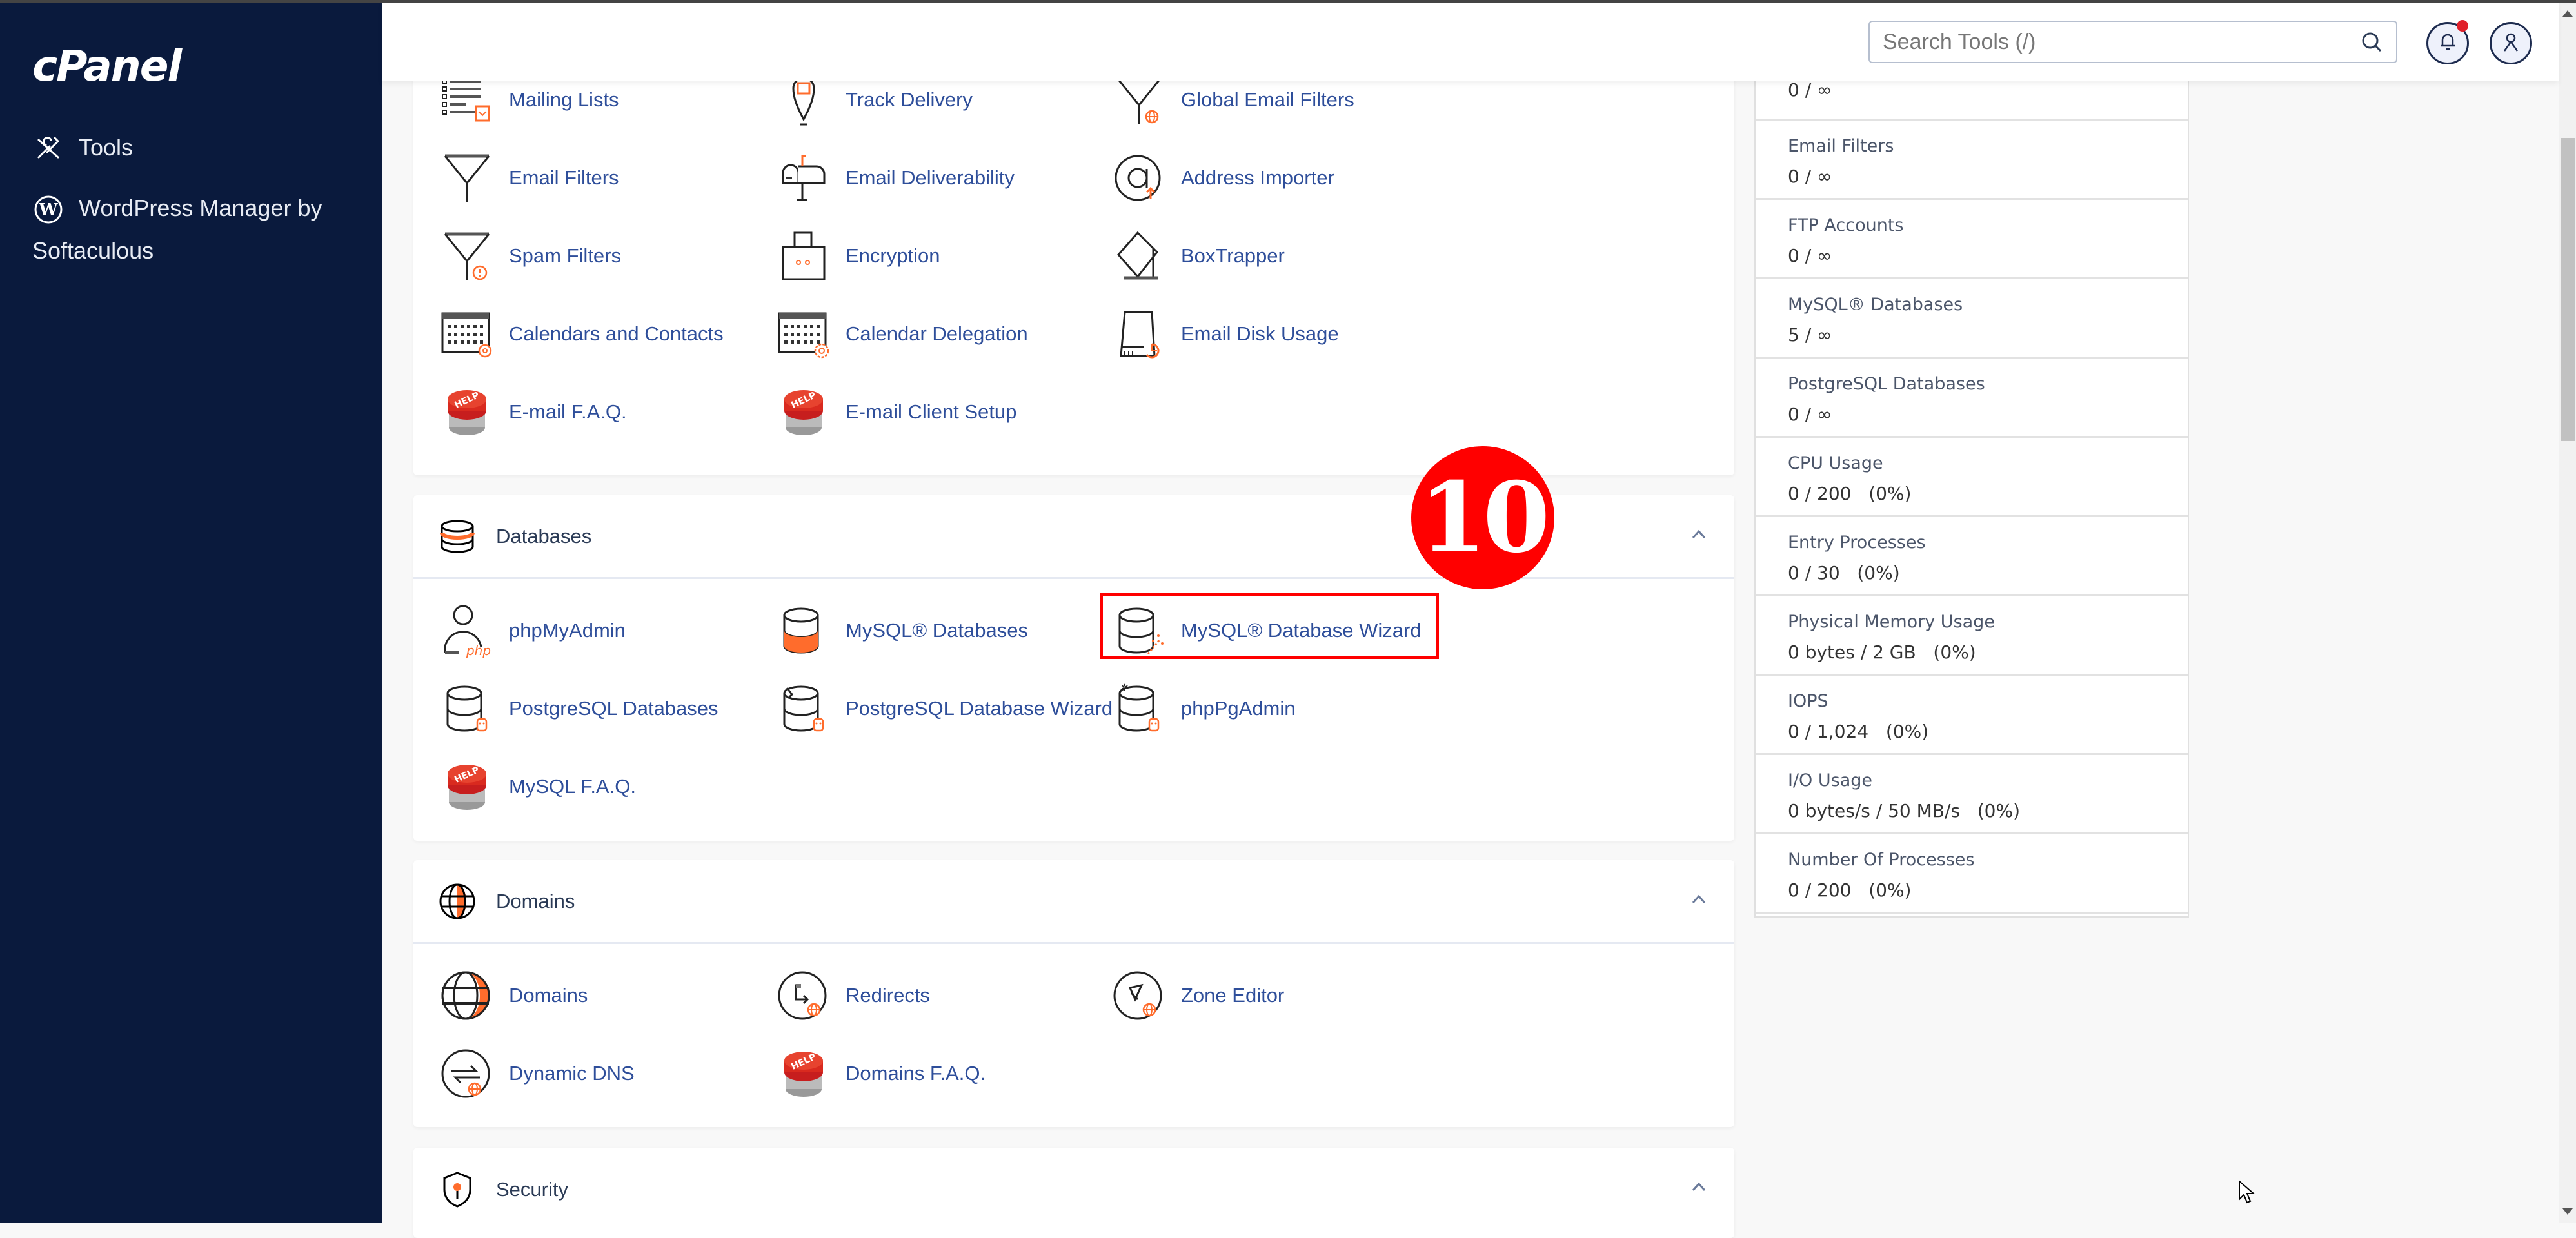 The height and width of the screenshot is (1238, 2576). What do you see at coordinates (1808, 701) in the screenshot?
I see `stat-label: IOPS` at bounding box center [1808, 701].